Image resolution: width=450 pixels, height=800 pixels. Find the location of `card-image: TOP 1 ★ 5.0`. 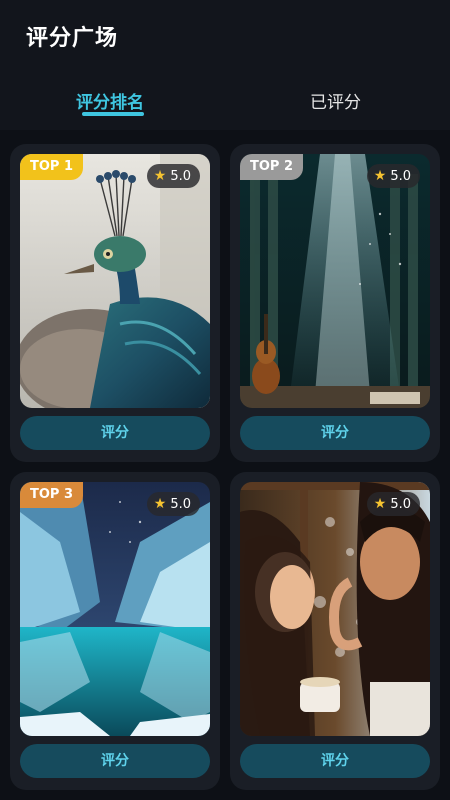

card-image: TOP 1 ★ 5.0 is located at coordinates (115, 281).